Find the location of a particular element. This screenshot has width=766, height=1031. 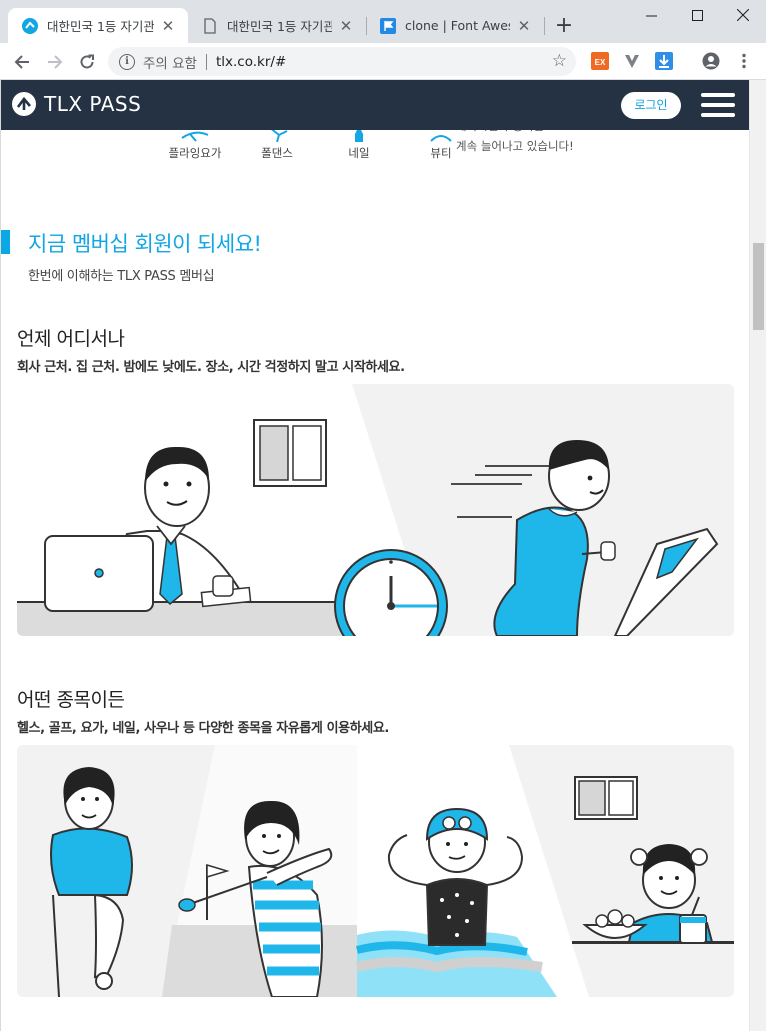

feature-desc-highlight: 다양한 종목을 자유롭게 이용하세요. is located at coordinates (294, 728).